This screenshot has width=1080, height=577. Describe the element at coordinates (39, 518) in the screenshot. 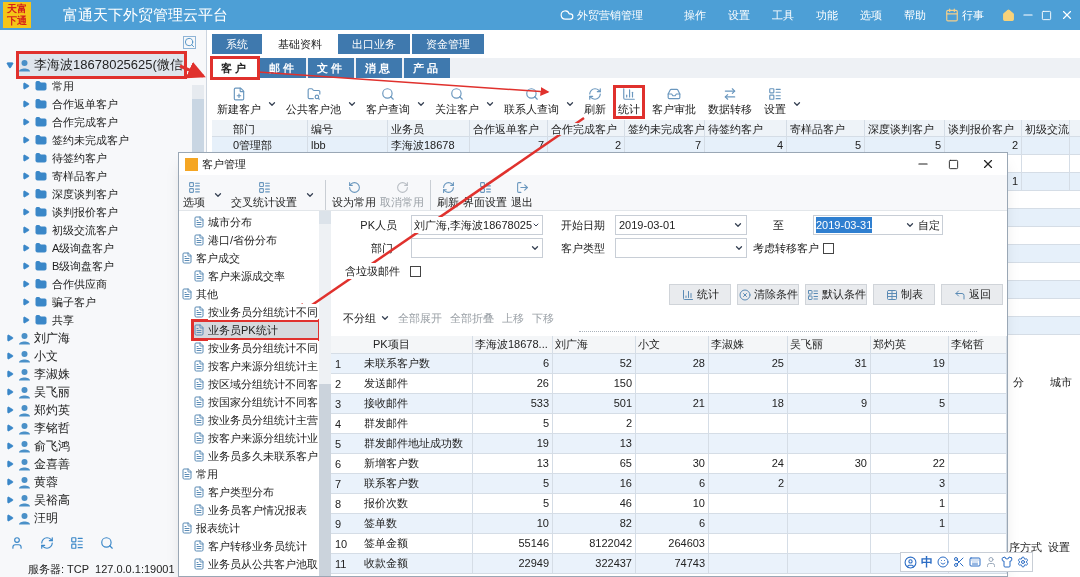

I see `user-tree-item: 汪明` at that location.